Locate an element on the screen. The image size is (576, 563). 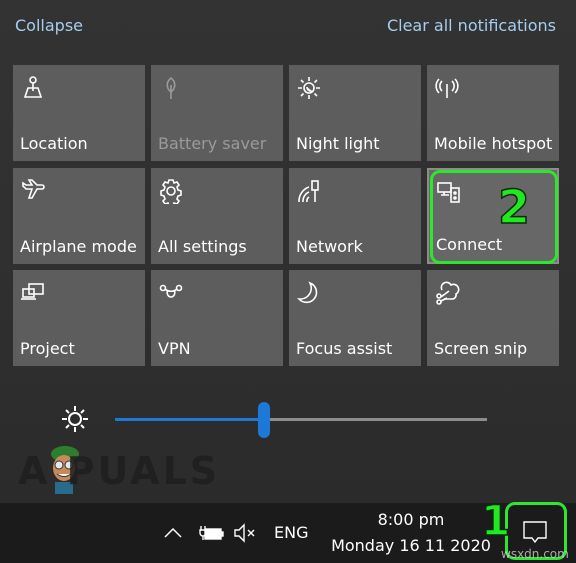
night-light-icon is located at coordinates (309, 88).